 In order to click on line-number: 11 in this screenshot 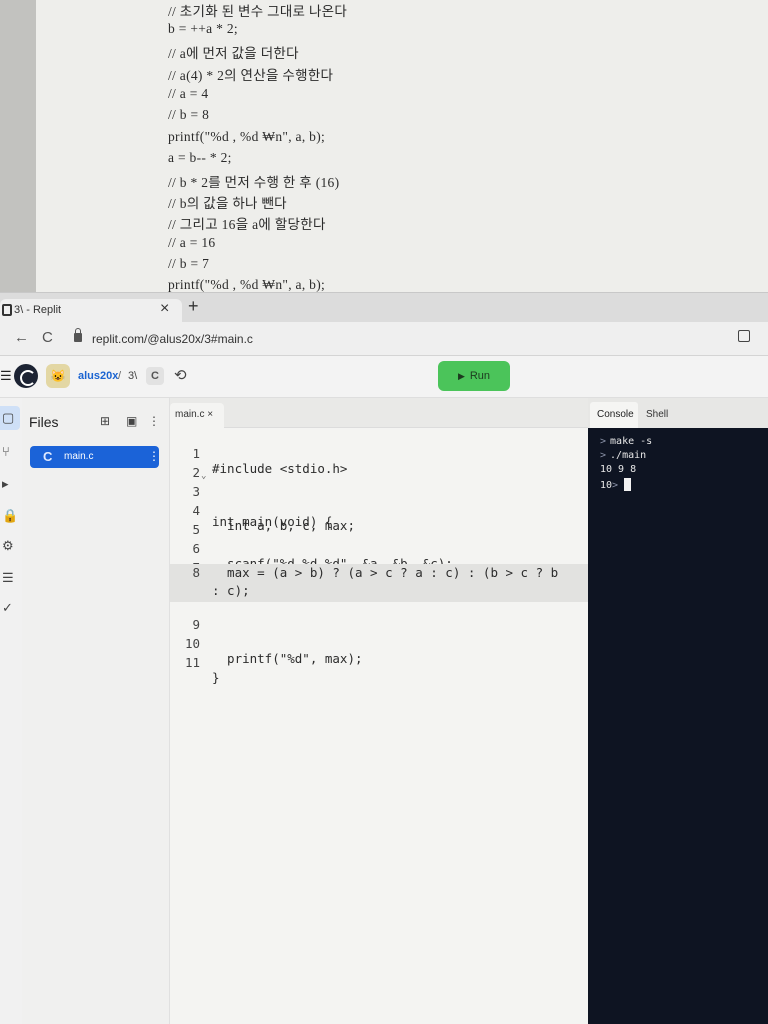, I will do `click(192, 662)`.